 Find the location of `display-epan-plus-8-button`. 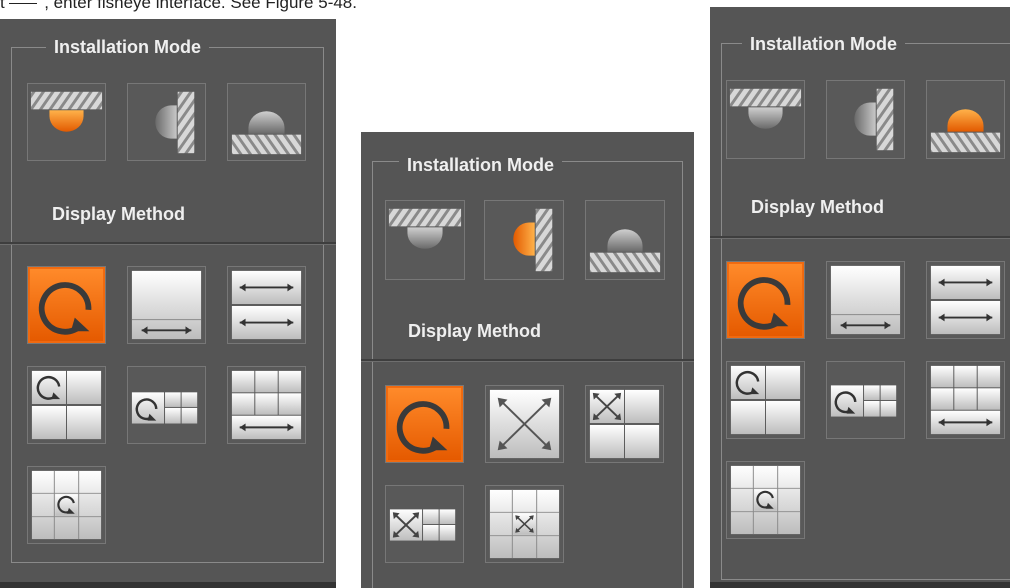

display-epan-plus-8-button is located at coordinates (524, 524).